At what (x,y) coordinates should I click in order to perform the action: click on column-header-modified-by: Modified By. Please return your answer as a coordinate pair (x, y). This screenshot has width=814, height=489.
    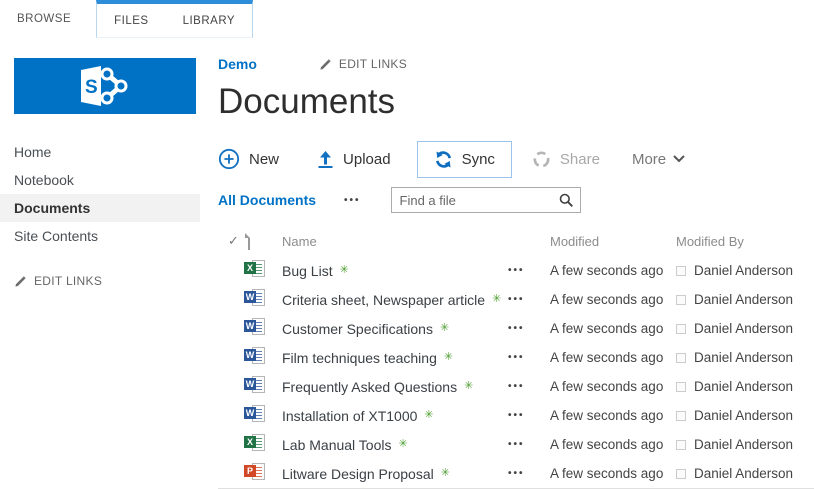
    Looking at the image, I should click on (739, 241).